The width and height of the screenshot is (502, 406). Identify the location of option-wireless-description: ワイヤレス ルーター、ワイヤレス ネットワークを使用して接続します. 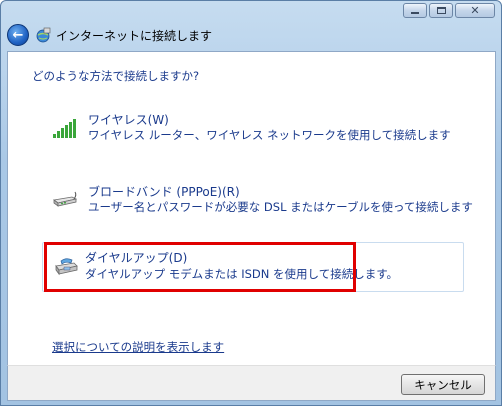
(269, 135).